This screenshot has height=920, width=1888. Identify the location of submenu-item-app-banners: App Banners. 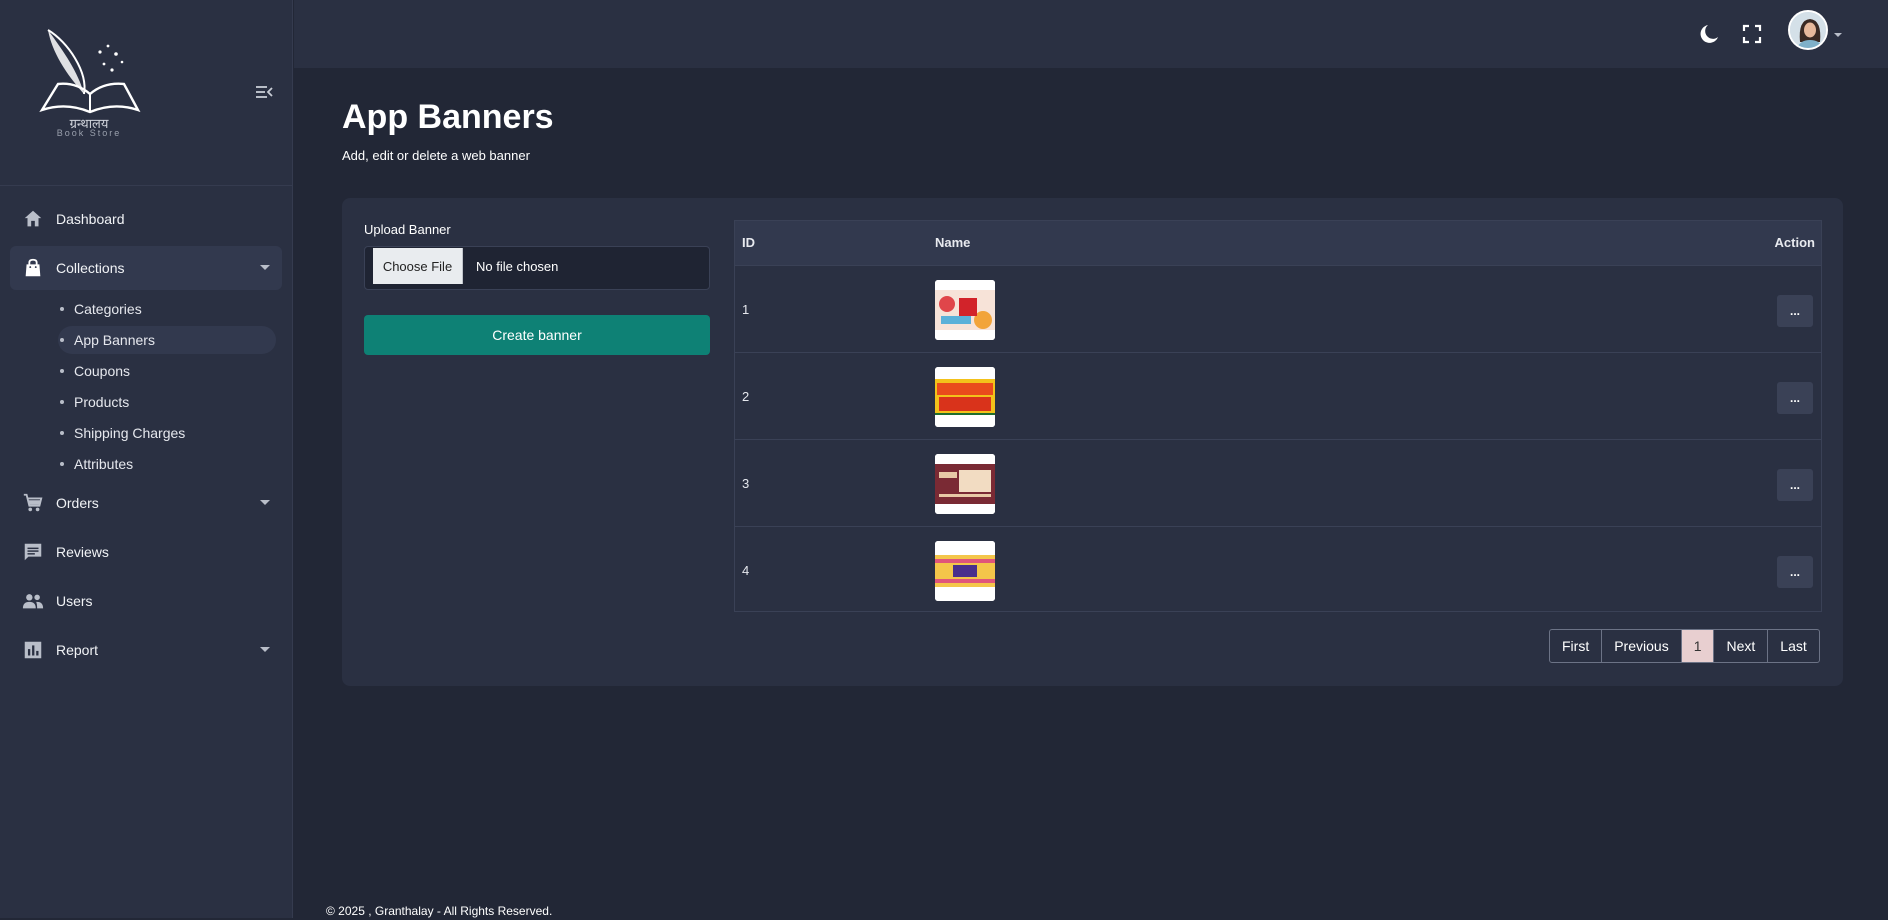
(167, 340).